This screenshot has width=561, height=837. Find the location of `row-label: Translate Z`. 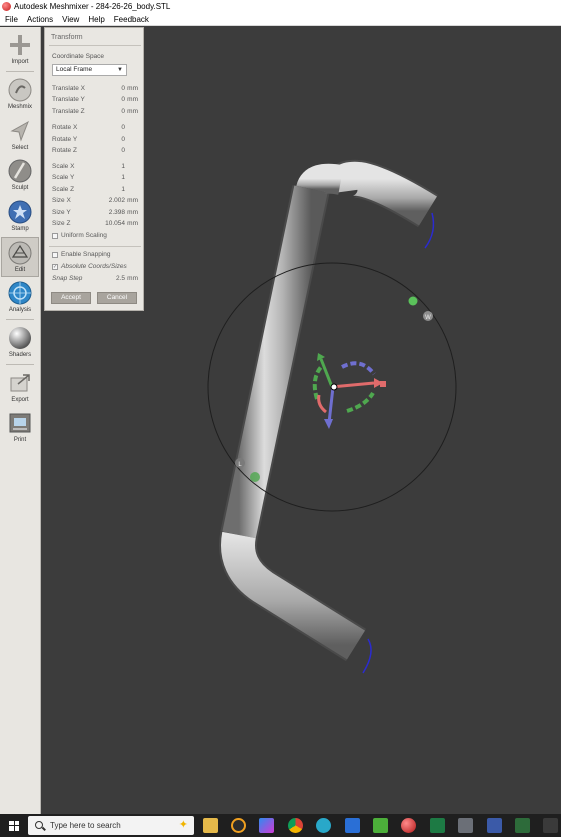

row-label: Translate Z is located at coordinates (68, 111).